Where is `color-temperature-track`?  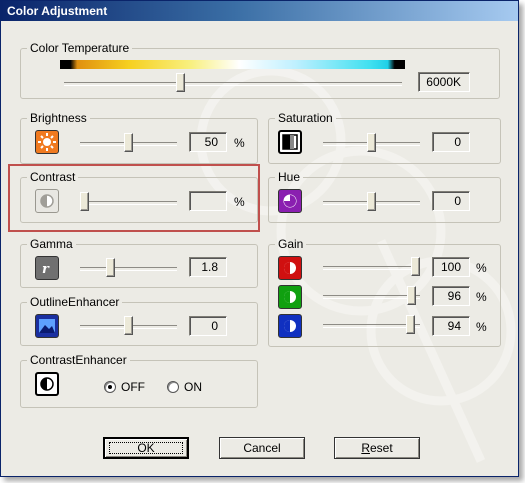
color-temperature-track is located at coordinates (233, 84).